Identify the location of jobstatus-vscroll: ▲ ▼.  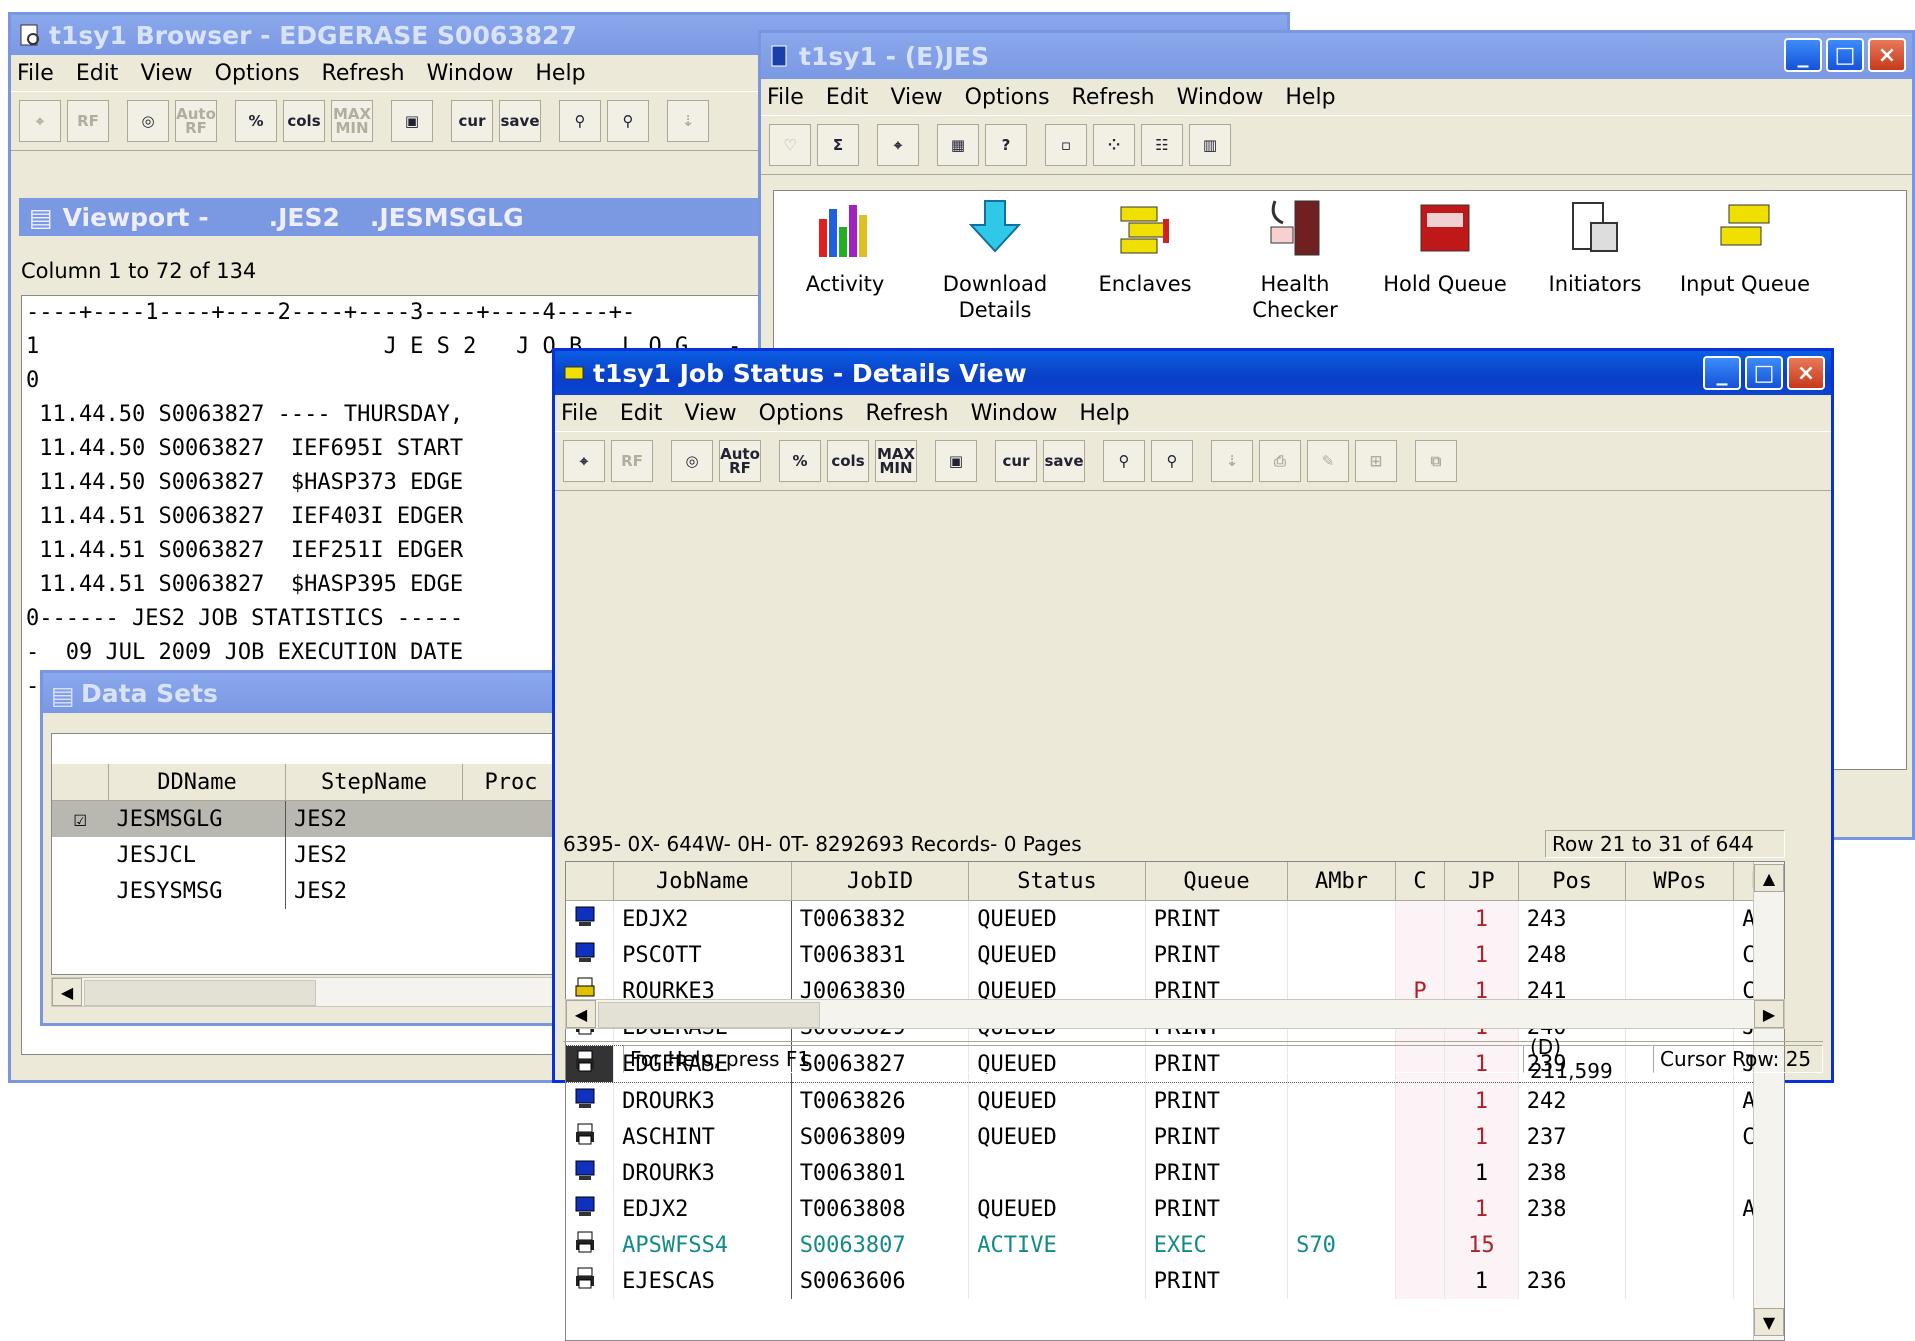
(1768, 1101).